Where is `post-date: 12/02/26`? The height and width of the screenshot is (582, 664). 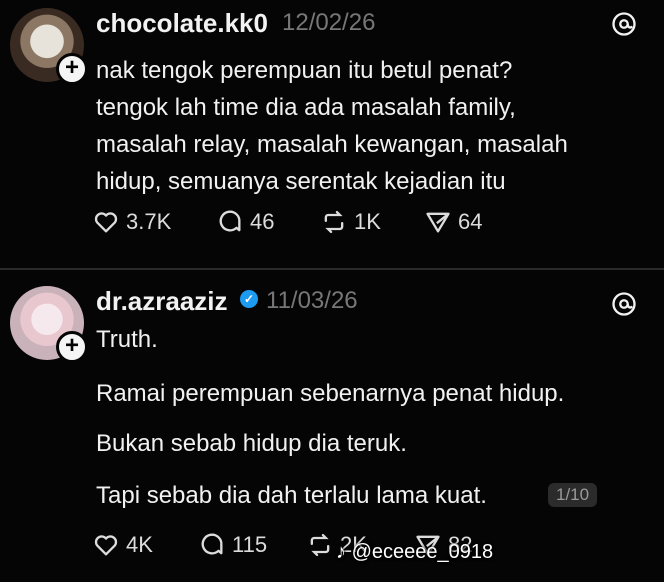 post-date: 12/02/26 is located at coordinates (329, 22).